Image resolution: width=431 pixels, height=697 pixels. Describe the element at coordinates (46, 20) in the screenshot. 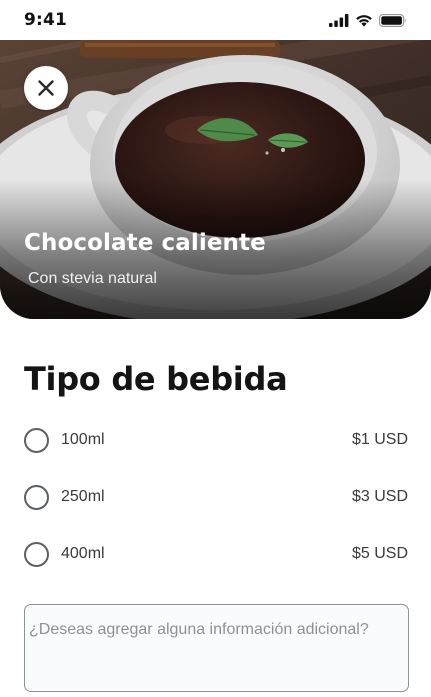

I see `status-time: 9:41` at that location.